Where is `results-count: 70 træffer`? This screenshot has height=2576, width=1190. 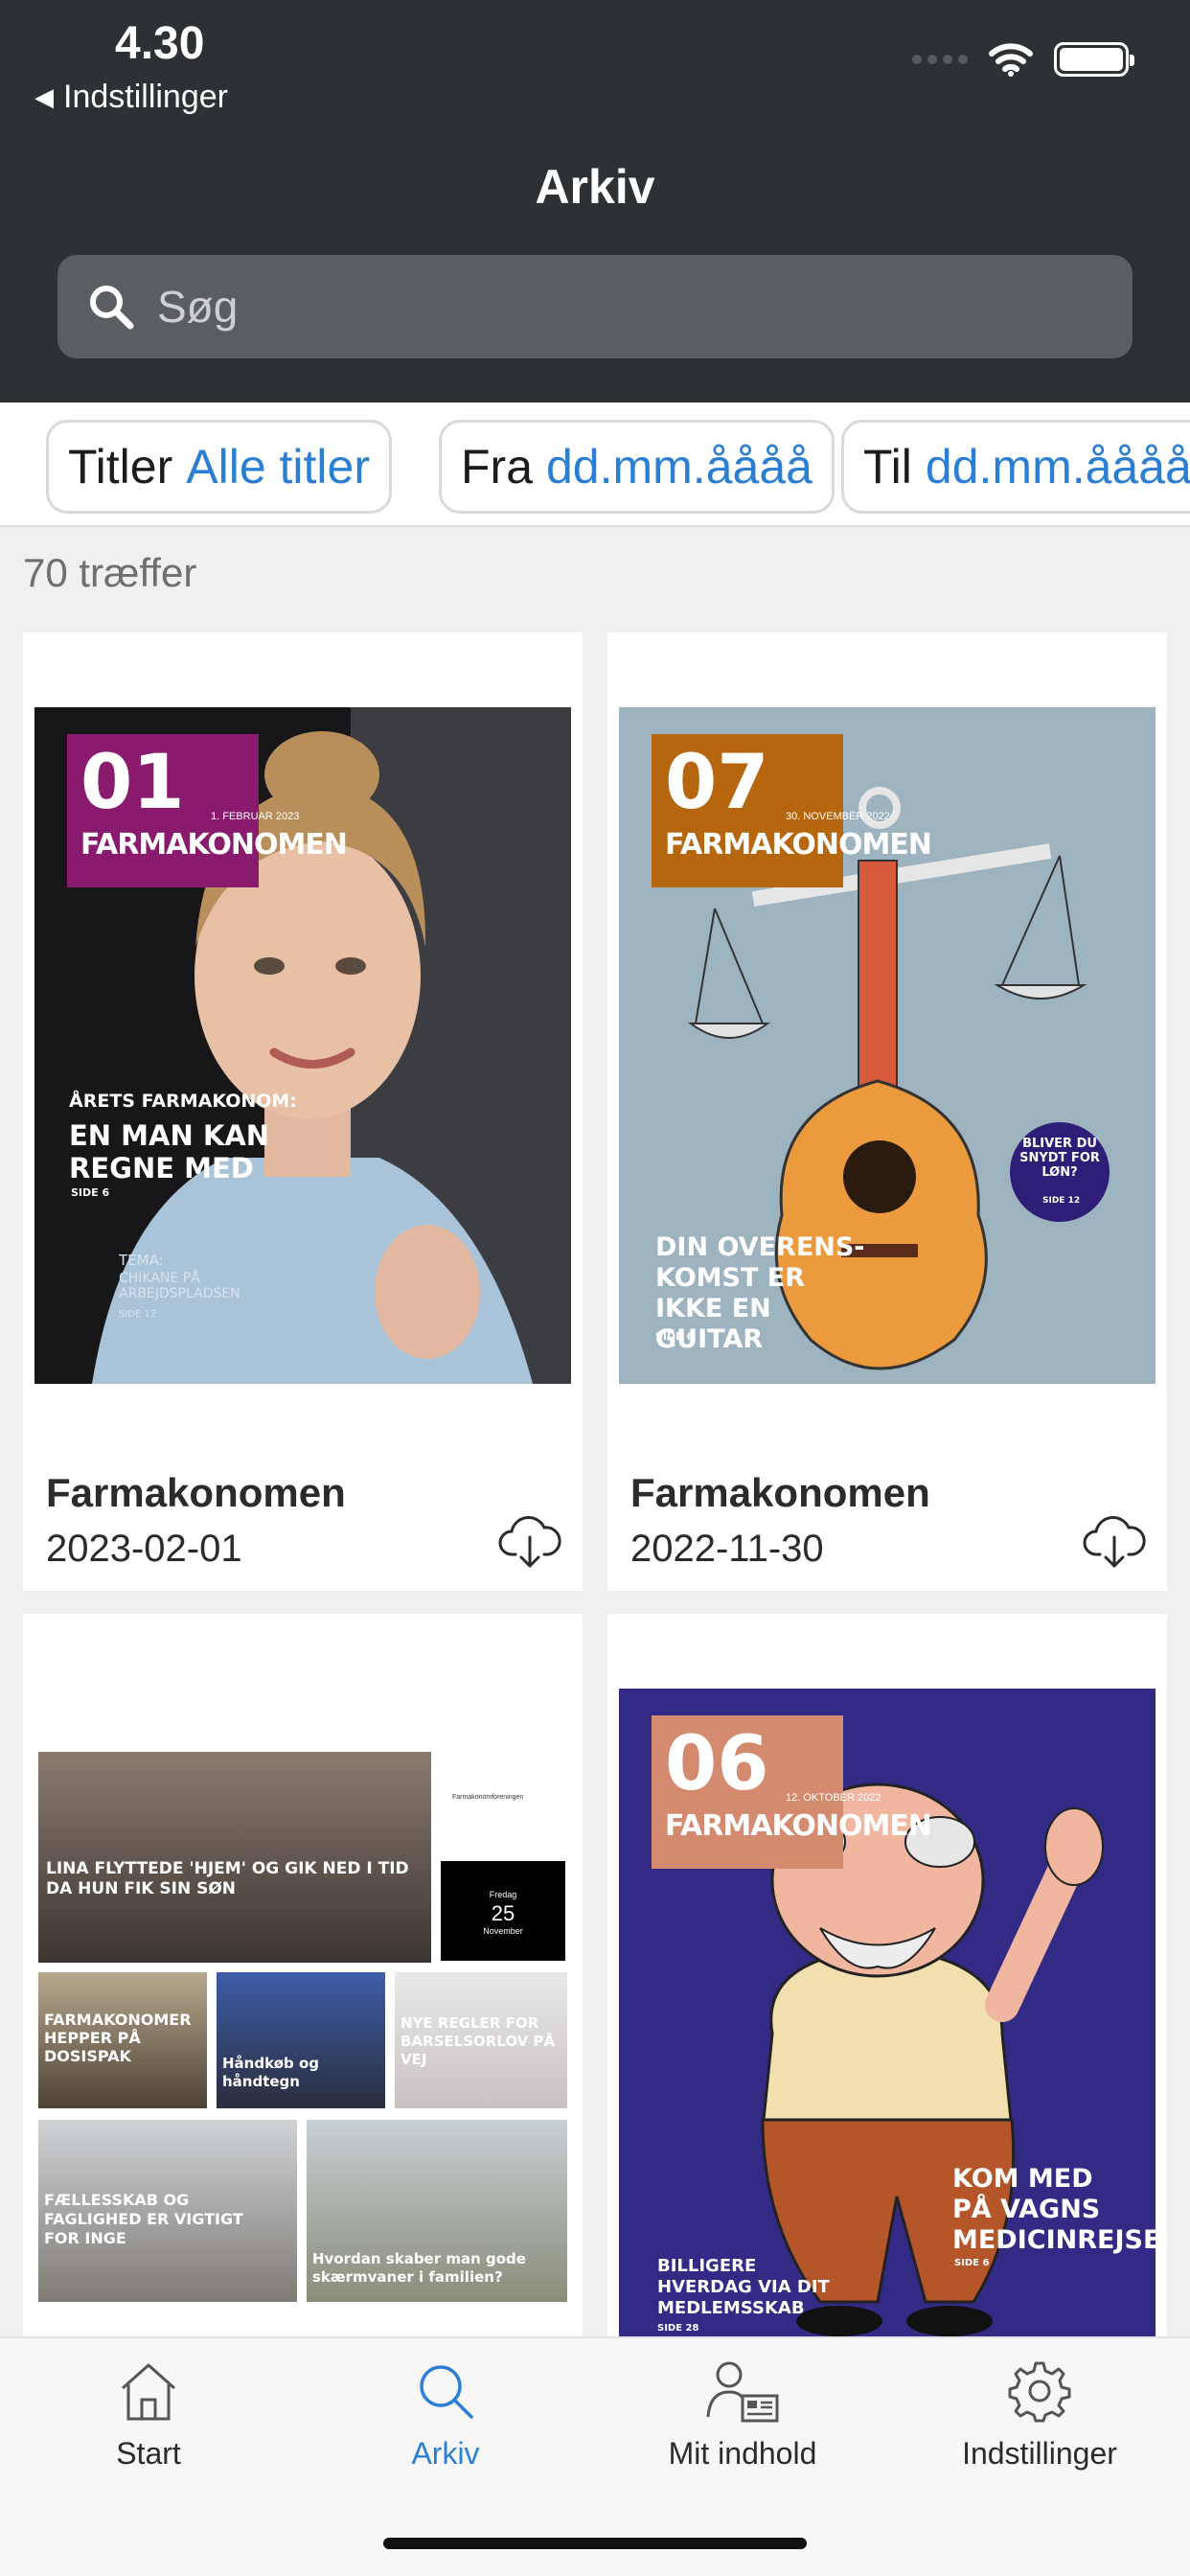 results-count: 70 træffer is located at coordinates (110, 572).